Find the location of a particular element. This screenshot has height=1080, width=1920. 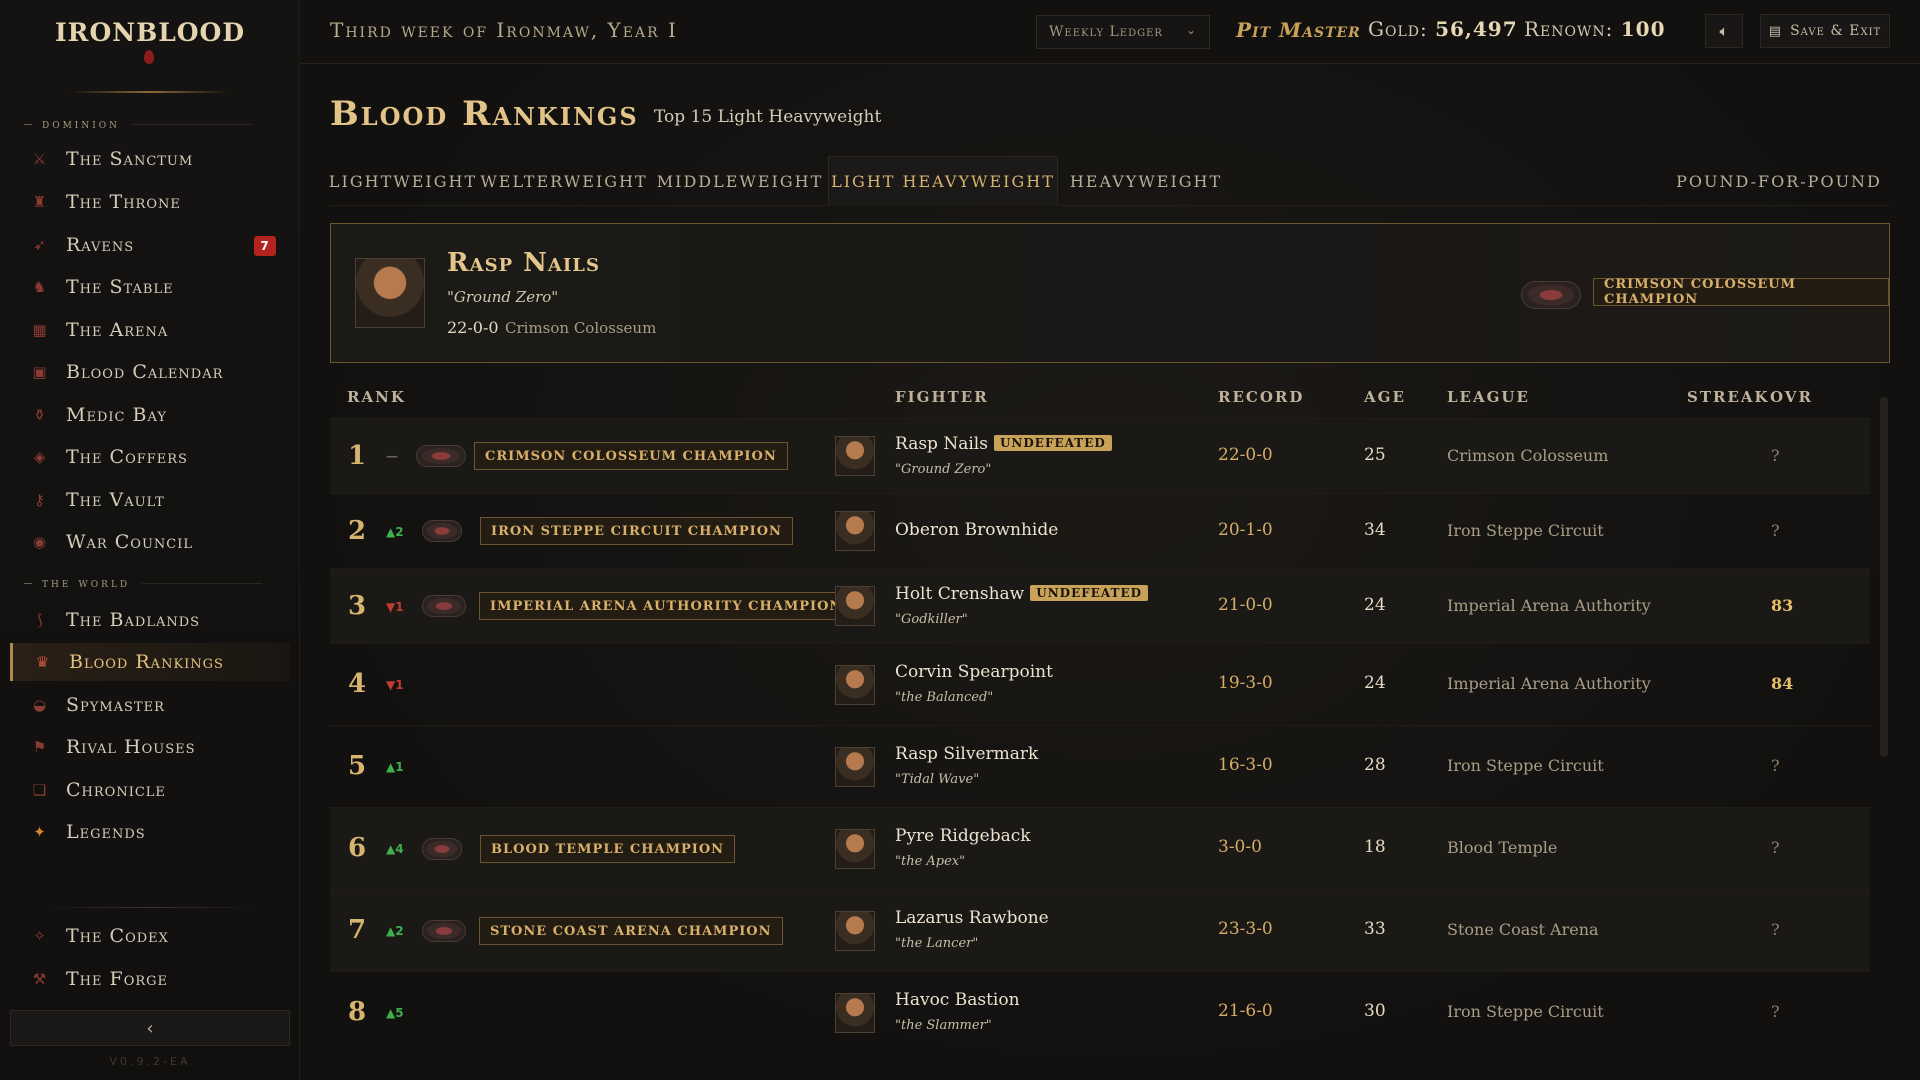

sidebar-item-blood-calendar: ▣ Blood Calendar is located at coordinates (150, 372).